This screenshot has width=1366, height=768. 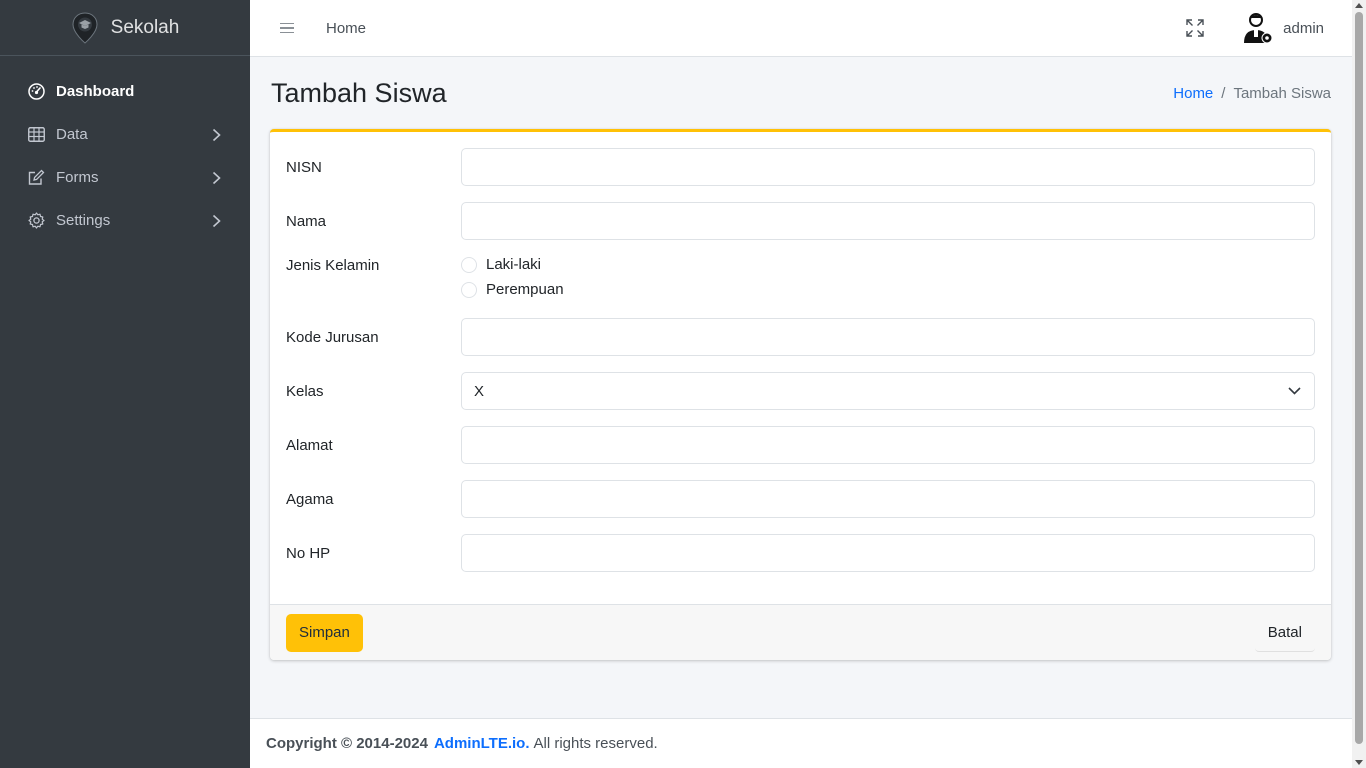 What do you see at coordinates (125, 177) in the screenshot?
I see `sidebar-item-forms: Forms` at bounding box center [125, 177].